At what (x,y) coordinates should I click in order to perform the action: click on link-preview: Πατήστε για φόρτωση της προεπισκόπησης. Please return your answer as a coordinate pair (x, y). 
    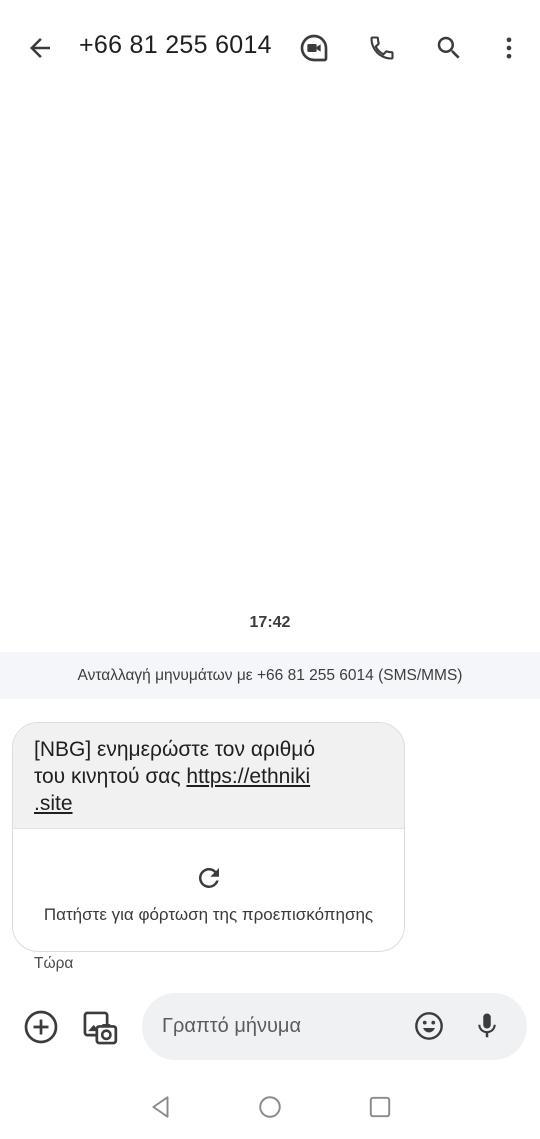
    Looking at the image, I should click on (208, 889).